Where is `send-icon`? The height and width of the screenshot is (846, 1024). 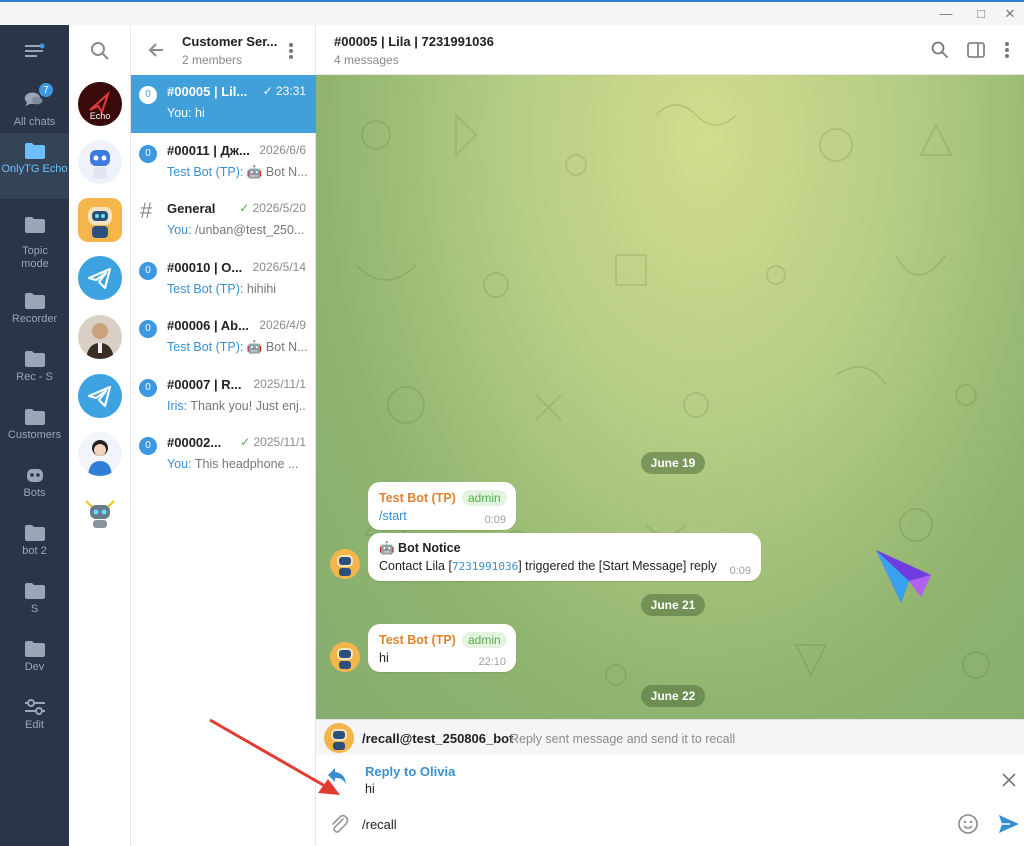 send-icon is located at coordinates (1009, 824).